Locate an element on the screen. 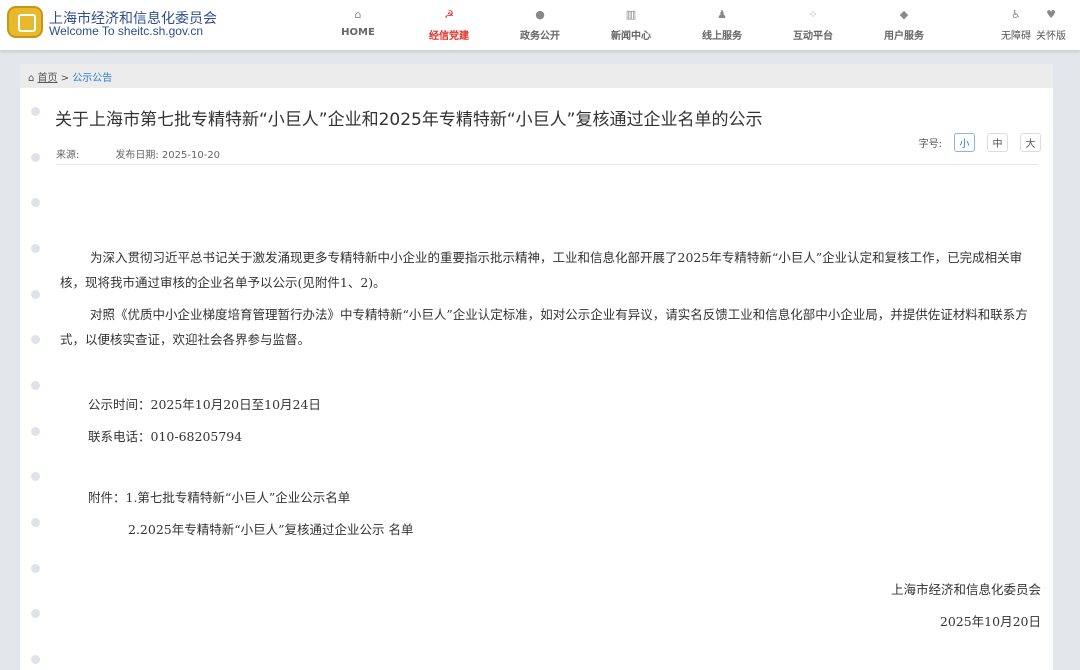 This screenshot has height=670, width=1080. font-large-button: 大 is located at coordinates (1030, 142).